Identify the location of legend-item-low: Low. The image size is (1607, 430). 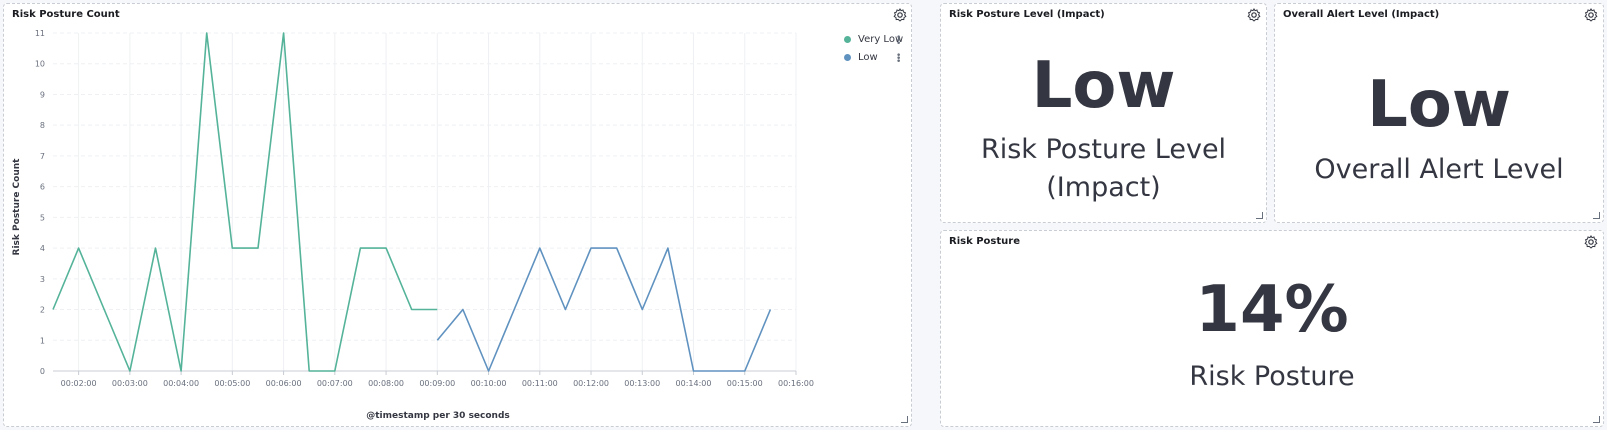
(861, 57).